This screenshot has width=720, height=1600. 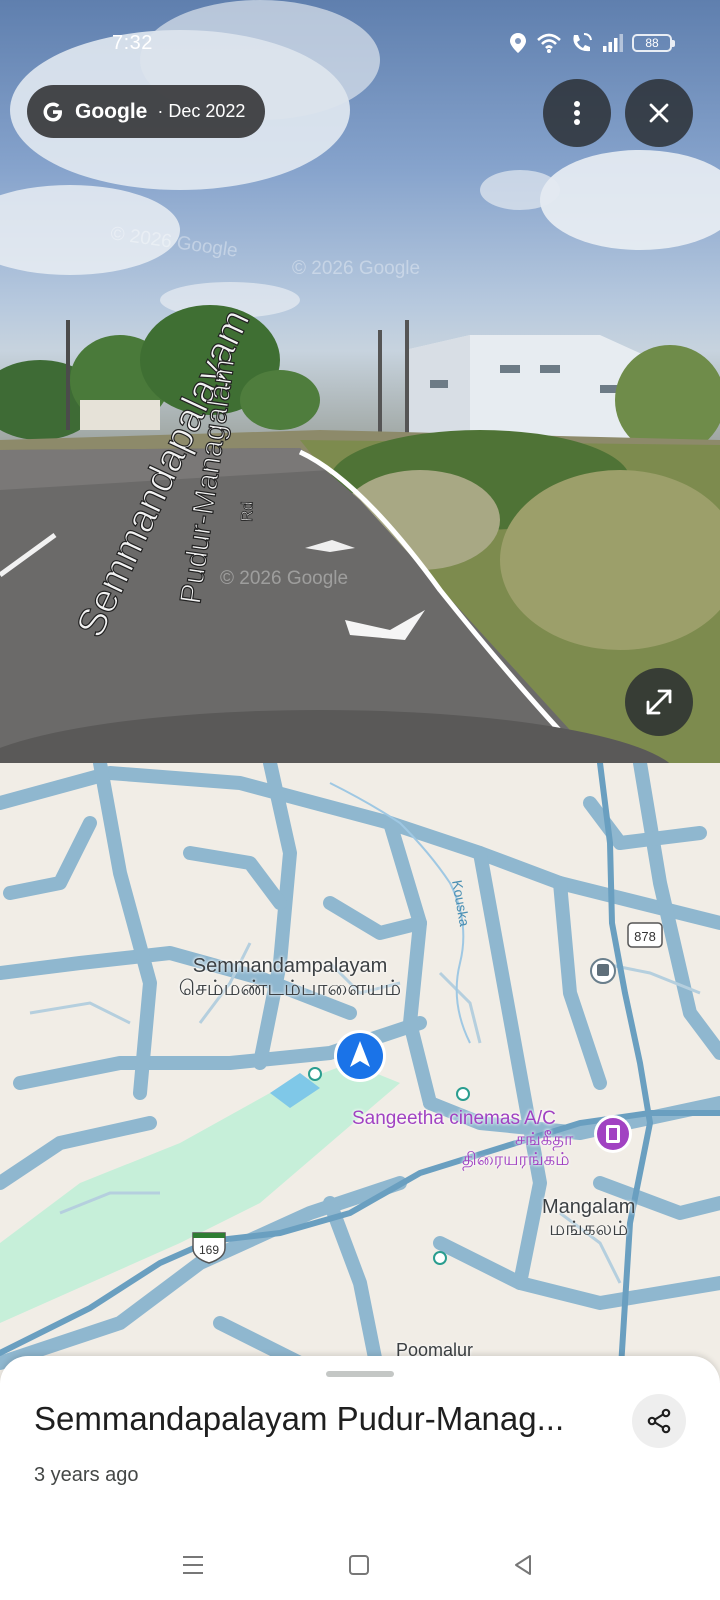 I want to click on svg-text: 878, so click(x=645, y=936).